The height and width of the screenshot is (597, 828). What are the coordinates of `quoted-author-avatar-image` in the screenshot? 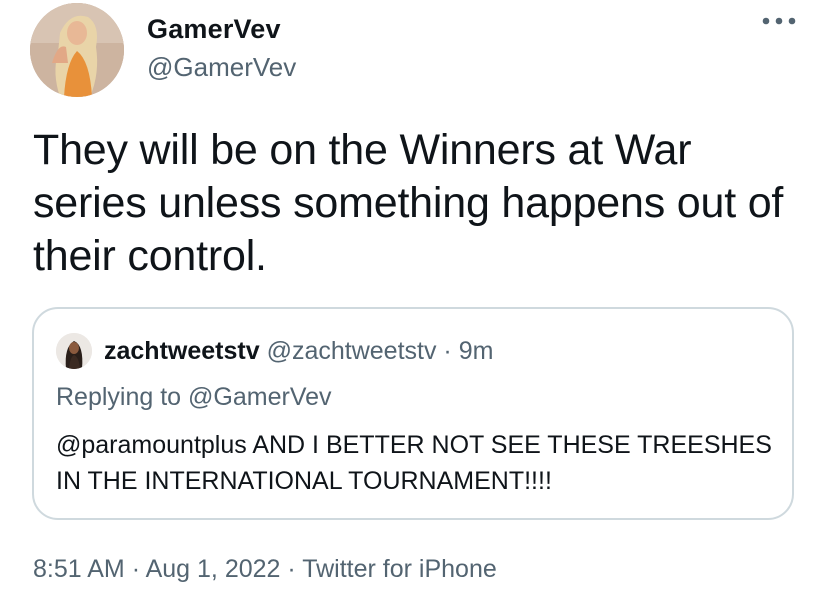 It's located at (74, 351).